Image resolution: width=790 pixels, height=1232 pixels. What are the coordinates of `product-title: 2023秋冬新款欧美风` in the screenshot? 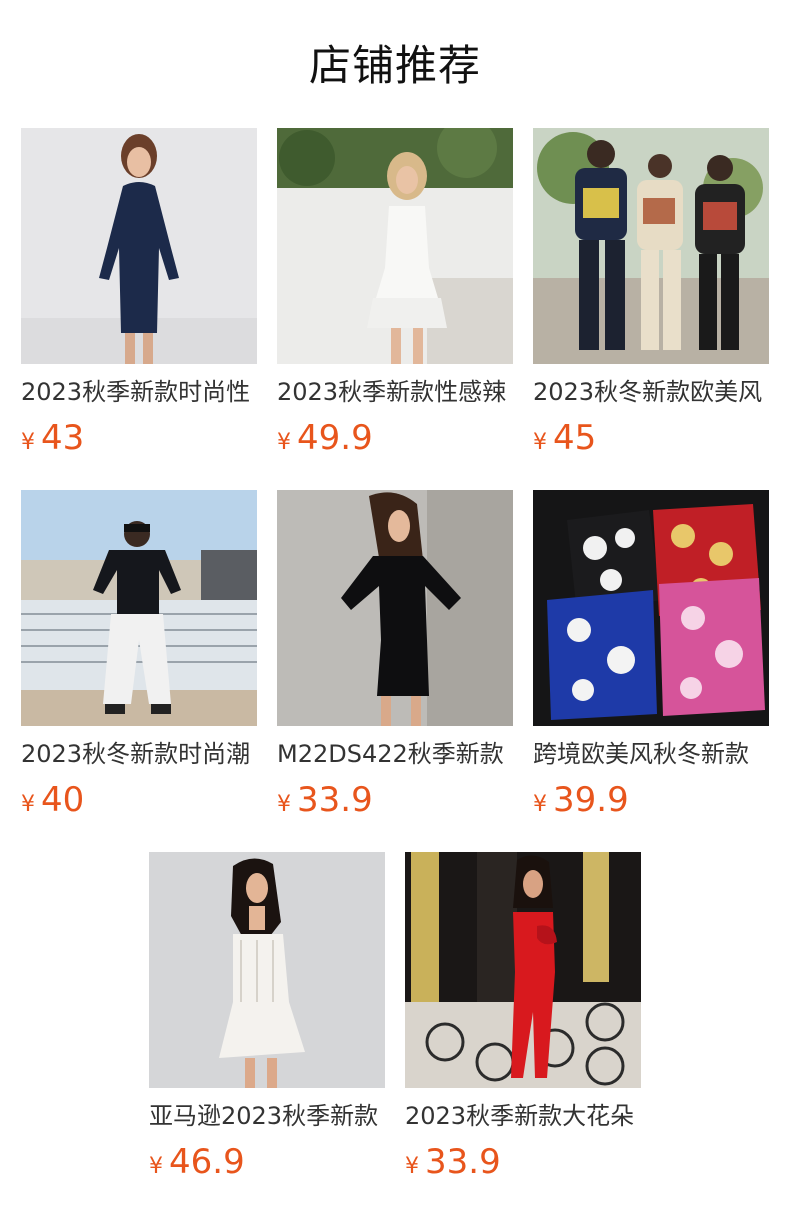 It's located at (651, 392).